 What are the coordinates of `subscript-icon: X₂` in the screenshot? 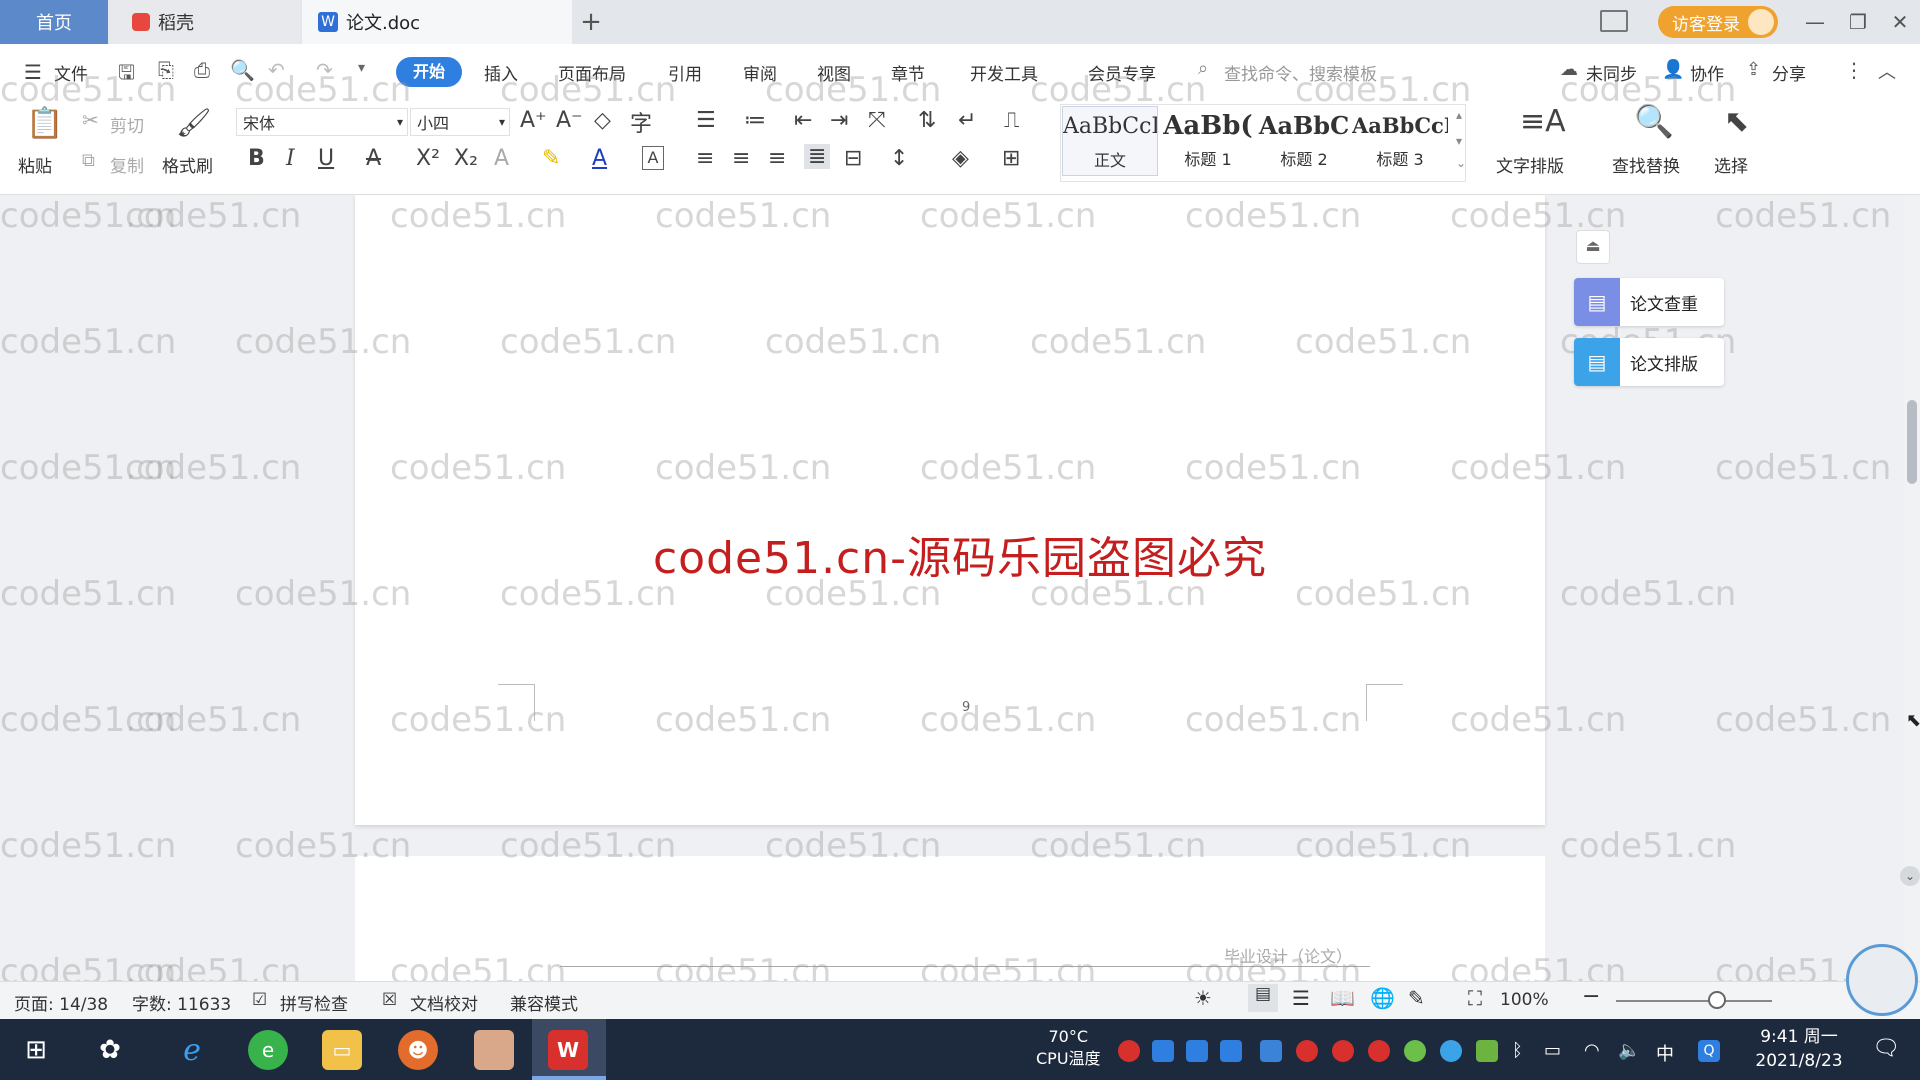 It's located at (466, 158).